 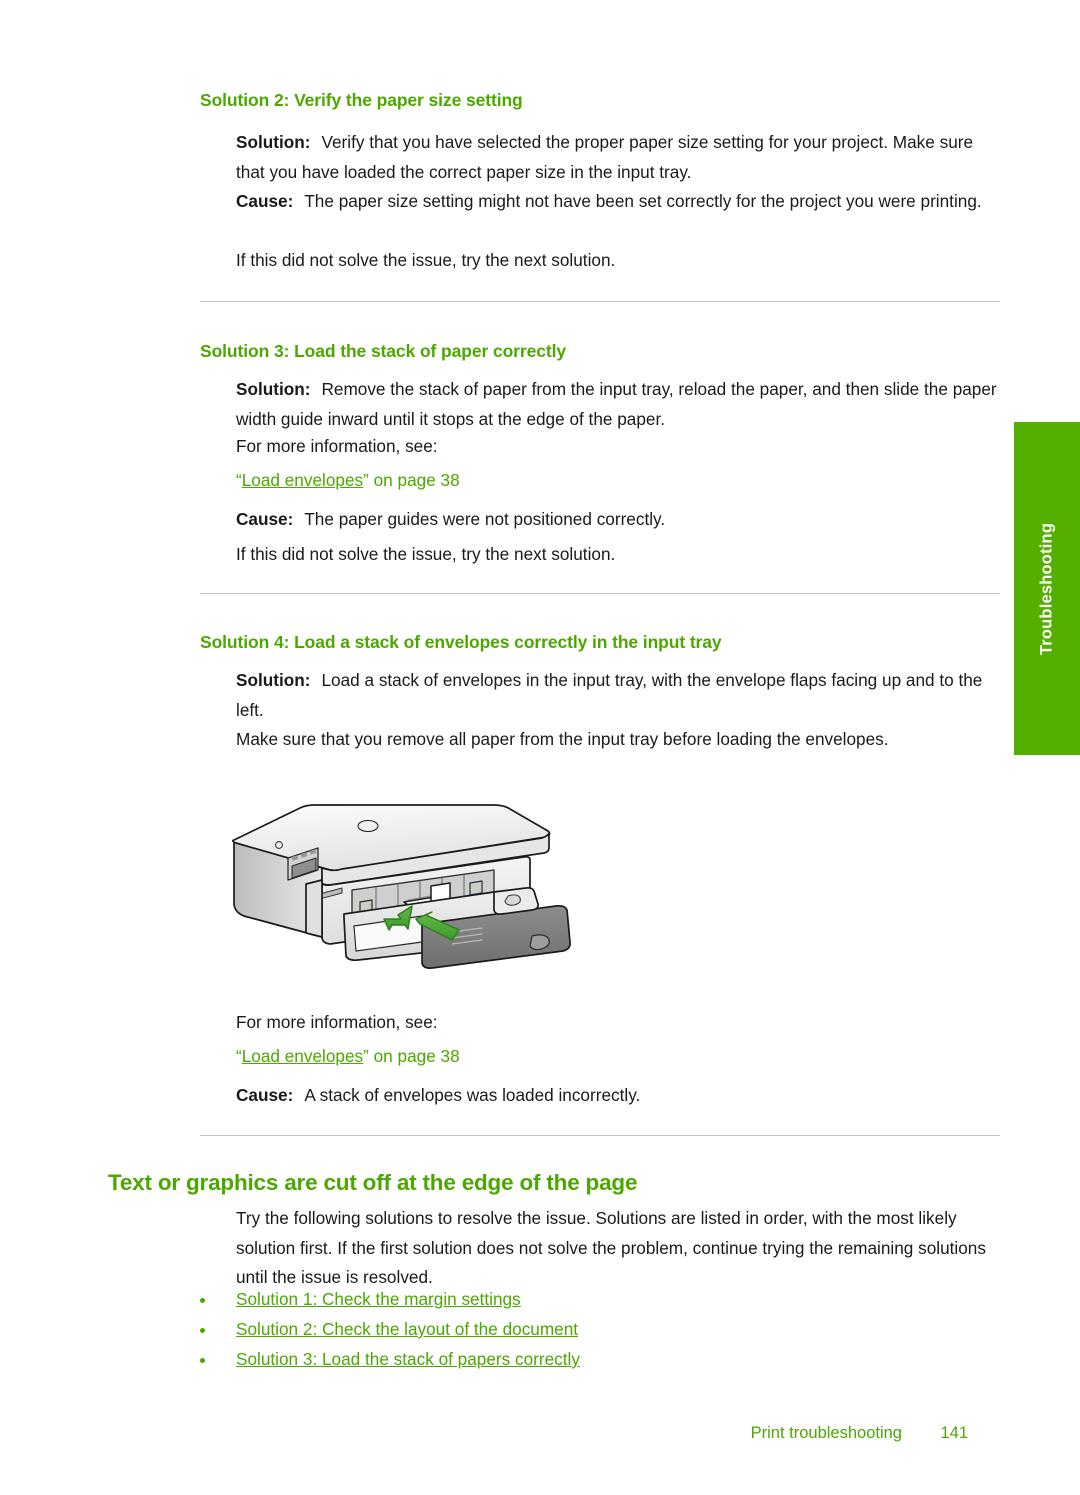 I want to click on printer-illustration-icon, so click(x=401, y=886).